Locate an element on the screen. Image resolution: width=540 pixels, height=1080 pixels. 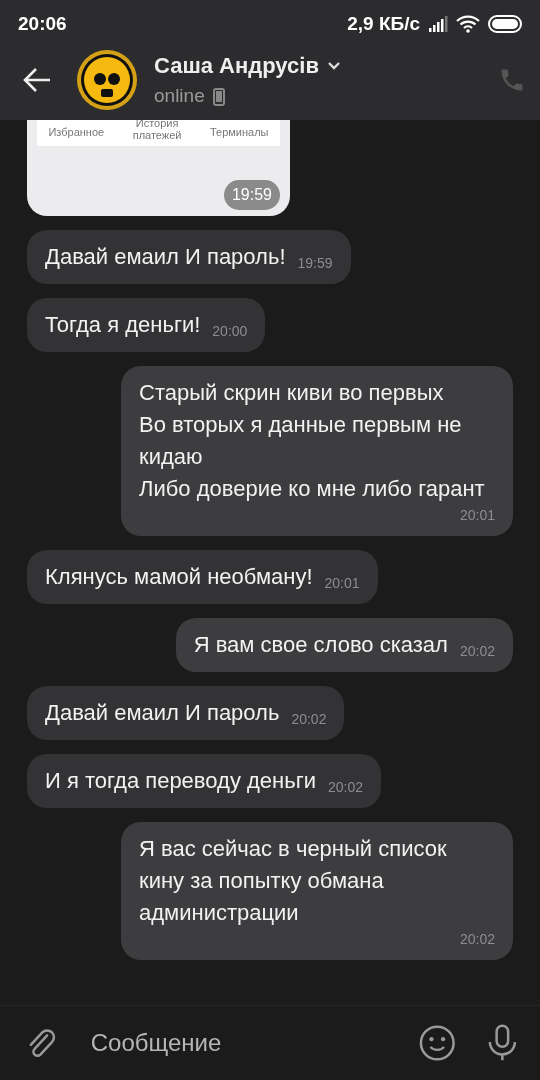
message-text: Давай емаил И пароль! is located at coordinates (165, 257).